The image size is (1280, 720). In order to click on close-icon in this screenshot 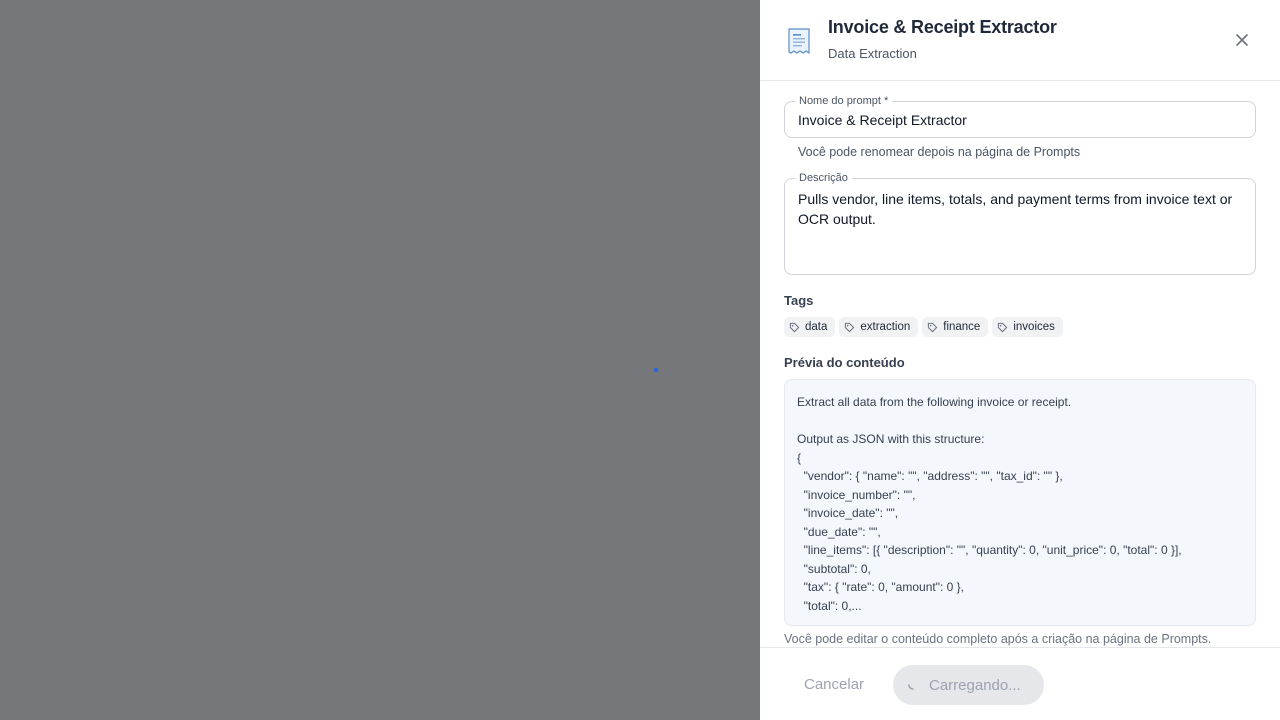, I will do `click(1242, 40)`.